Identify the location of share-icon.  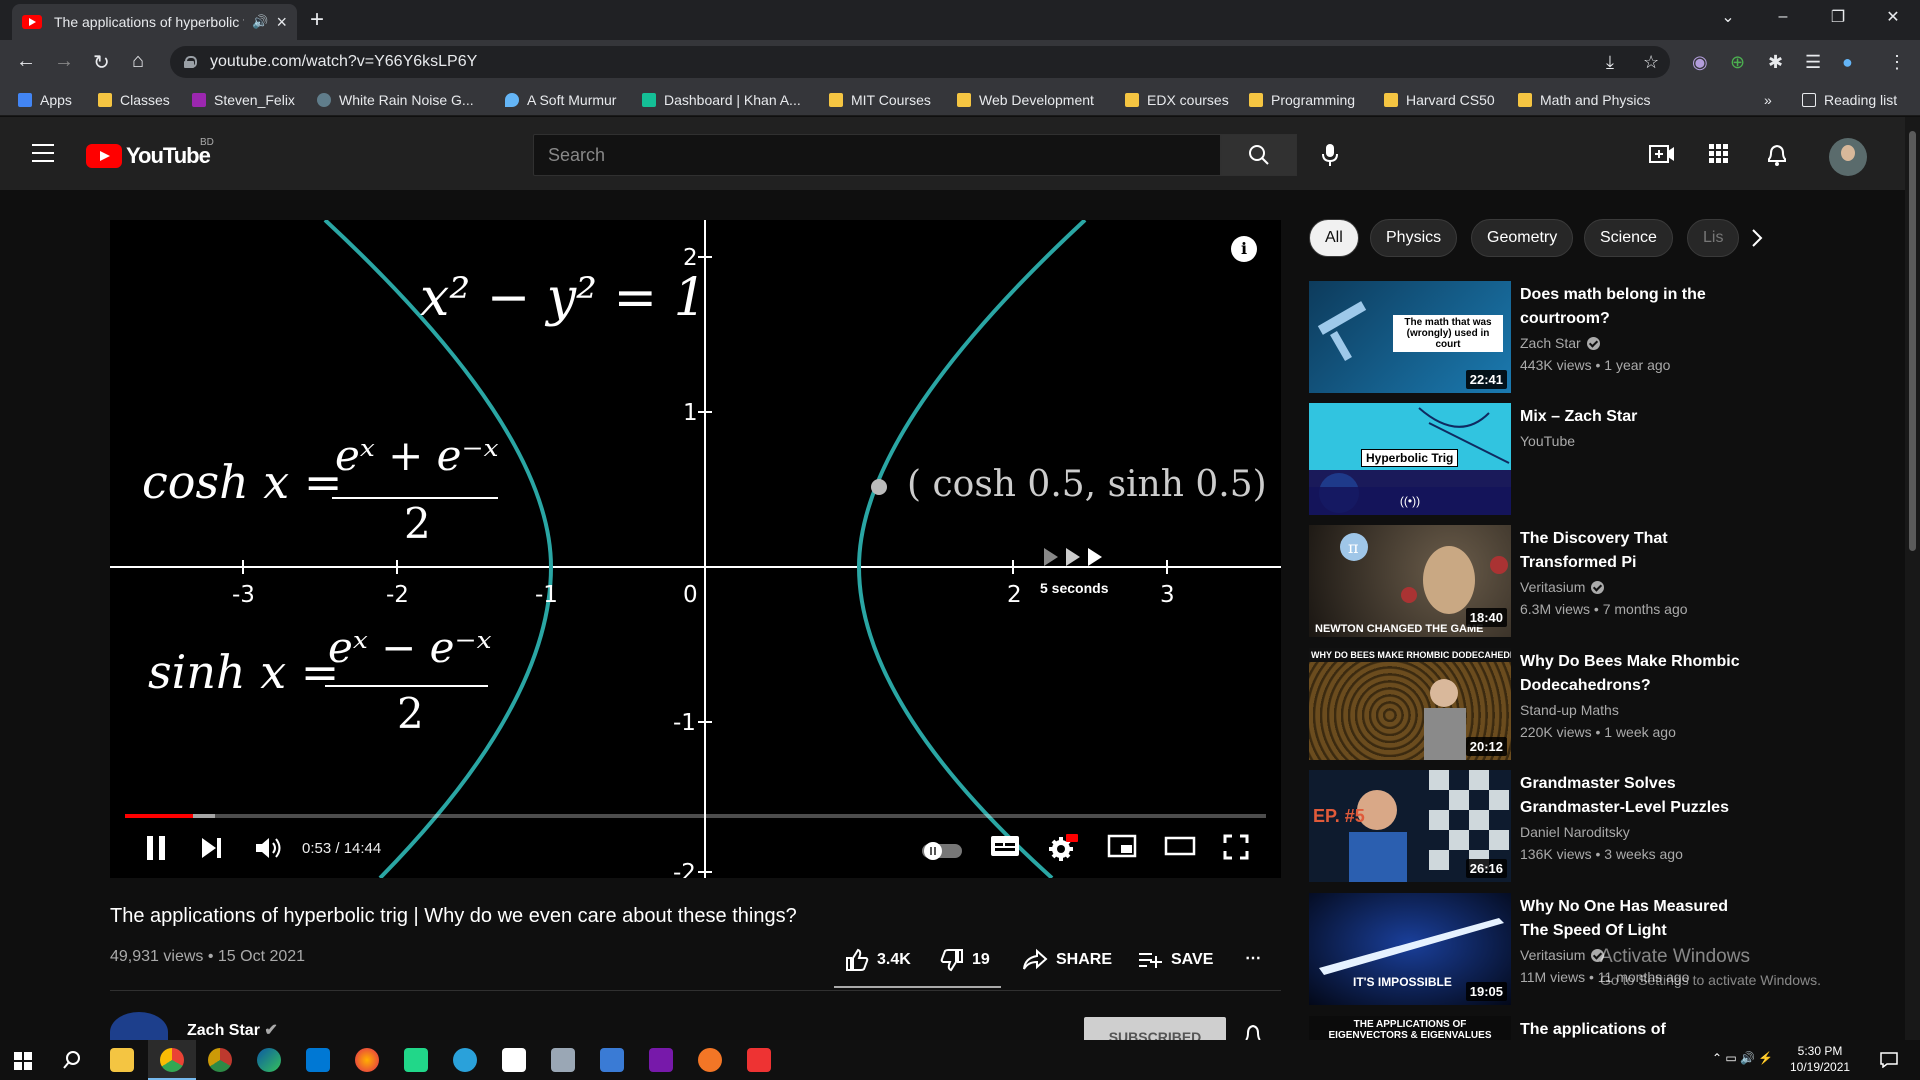
(1035, 959).